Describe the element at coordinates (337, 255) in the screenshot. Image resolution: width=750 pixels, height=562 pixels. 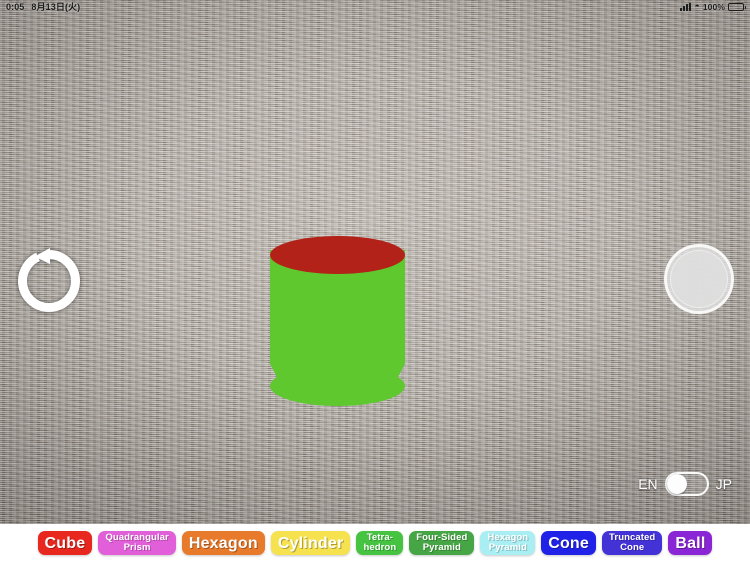
I see `cylinder-top-face` at that location.